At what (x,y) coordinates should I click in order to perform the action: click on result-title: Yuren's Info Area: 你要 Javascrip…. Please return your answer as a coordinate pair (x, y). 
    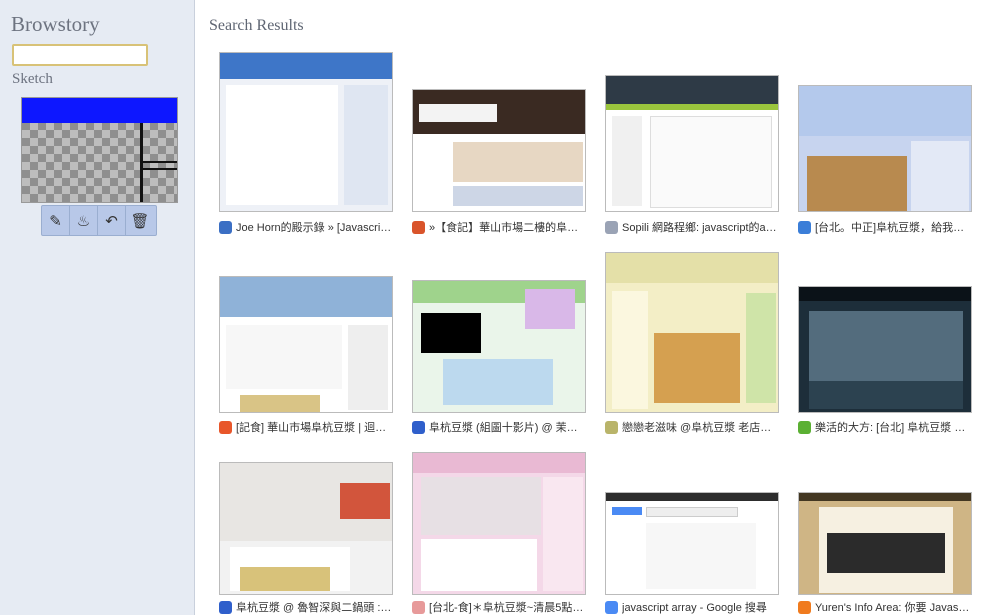
    Looking at the image, I should click on (885, 607).